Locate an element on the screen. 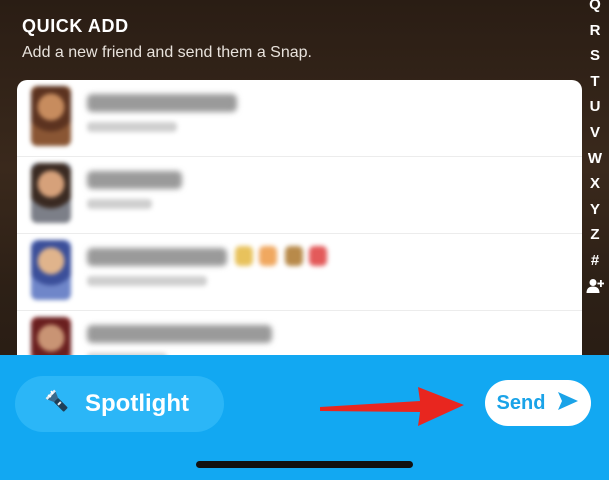 Image resolution: width=609 pixels, height=480 pixels. spotlight-label: Spotlight is located at coordinates (137, 403).